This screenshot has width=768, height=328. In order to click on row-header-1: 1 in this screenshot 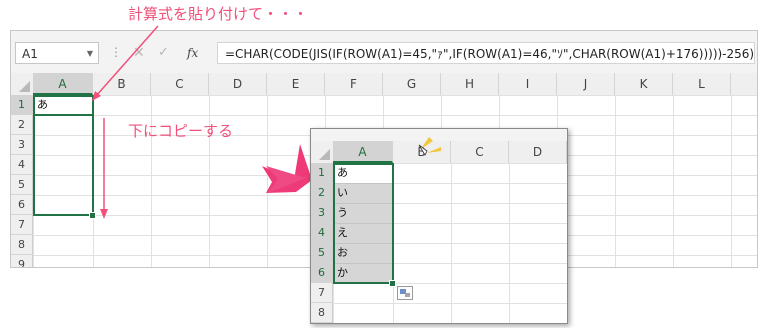, I will do `click(22, 105)`.